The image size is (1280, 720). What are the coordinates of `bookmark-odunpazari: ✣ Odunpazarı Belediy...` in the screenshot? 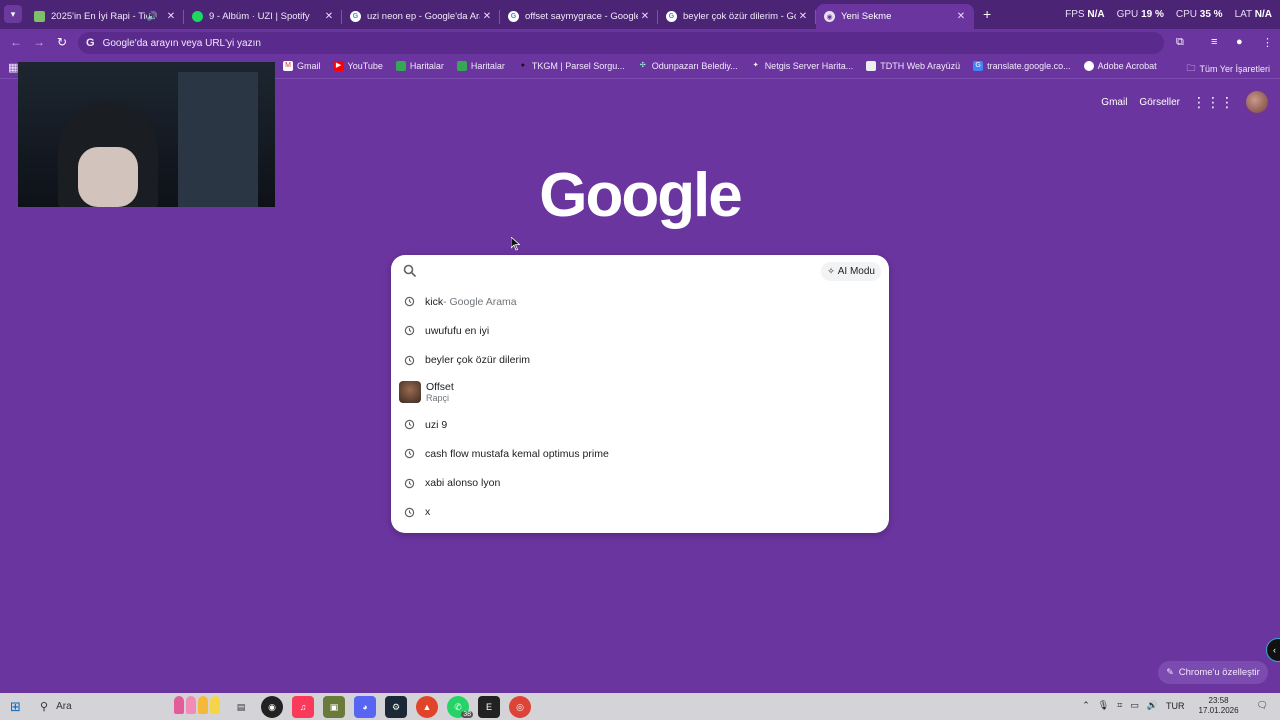 It's located at (688, 66).